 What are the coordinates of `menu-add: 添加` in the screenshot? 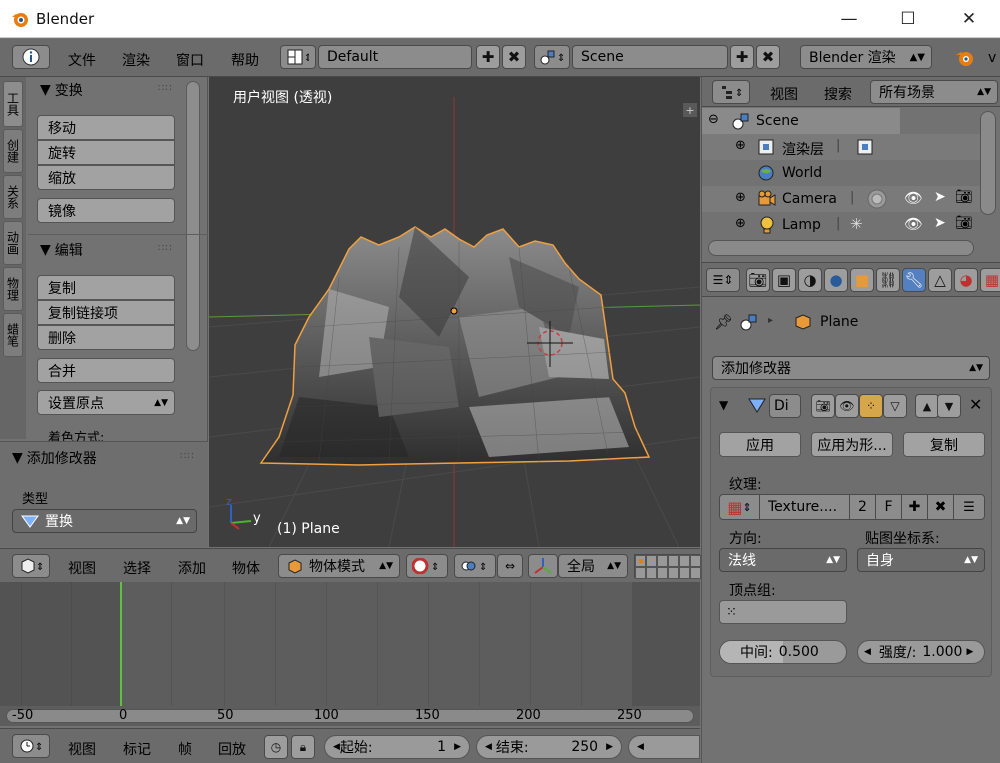 It's located at (192, 568).